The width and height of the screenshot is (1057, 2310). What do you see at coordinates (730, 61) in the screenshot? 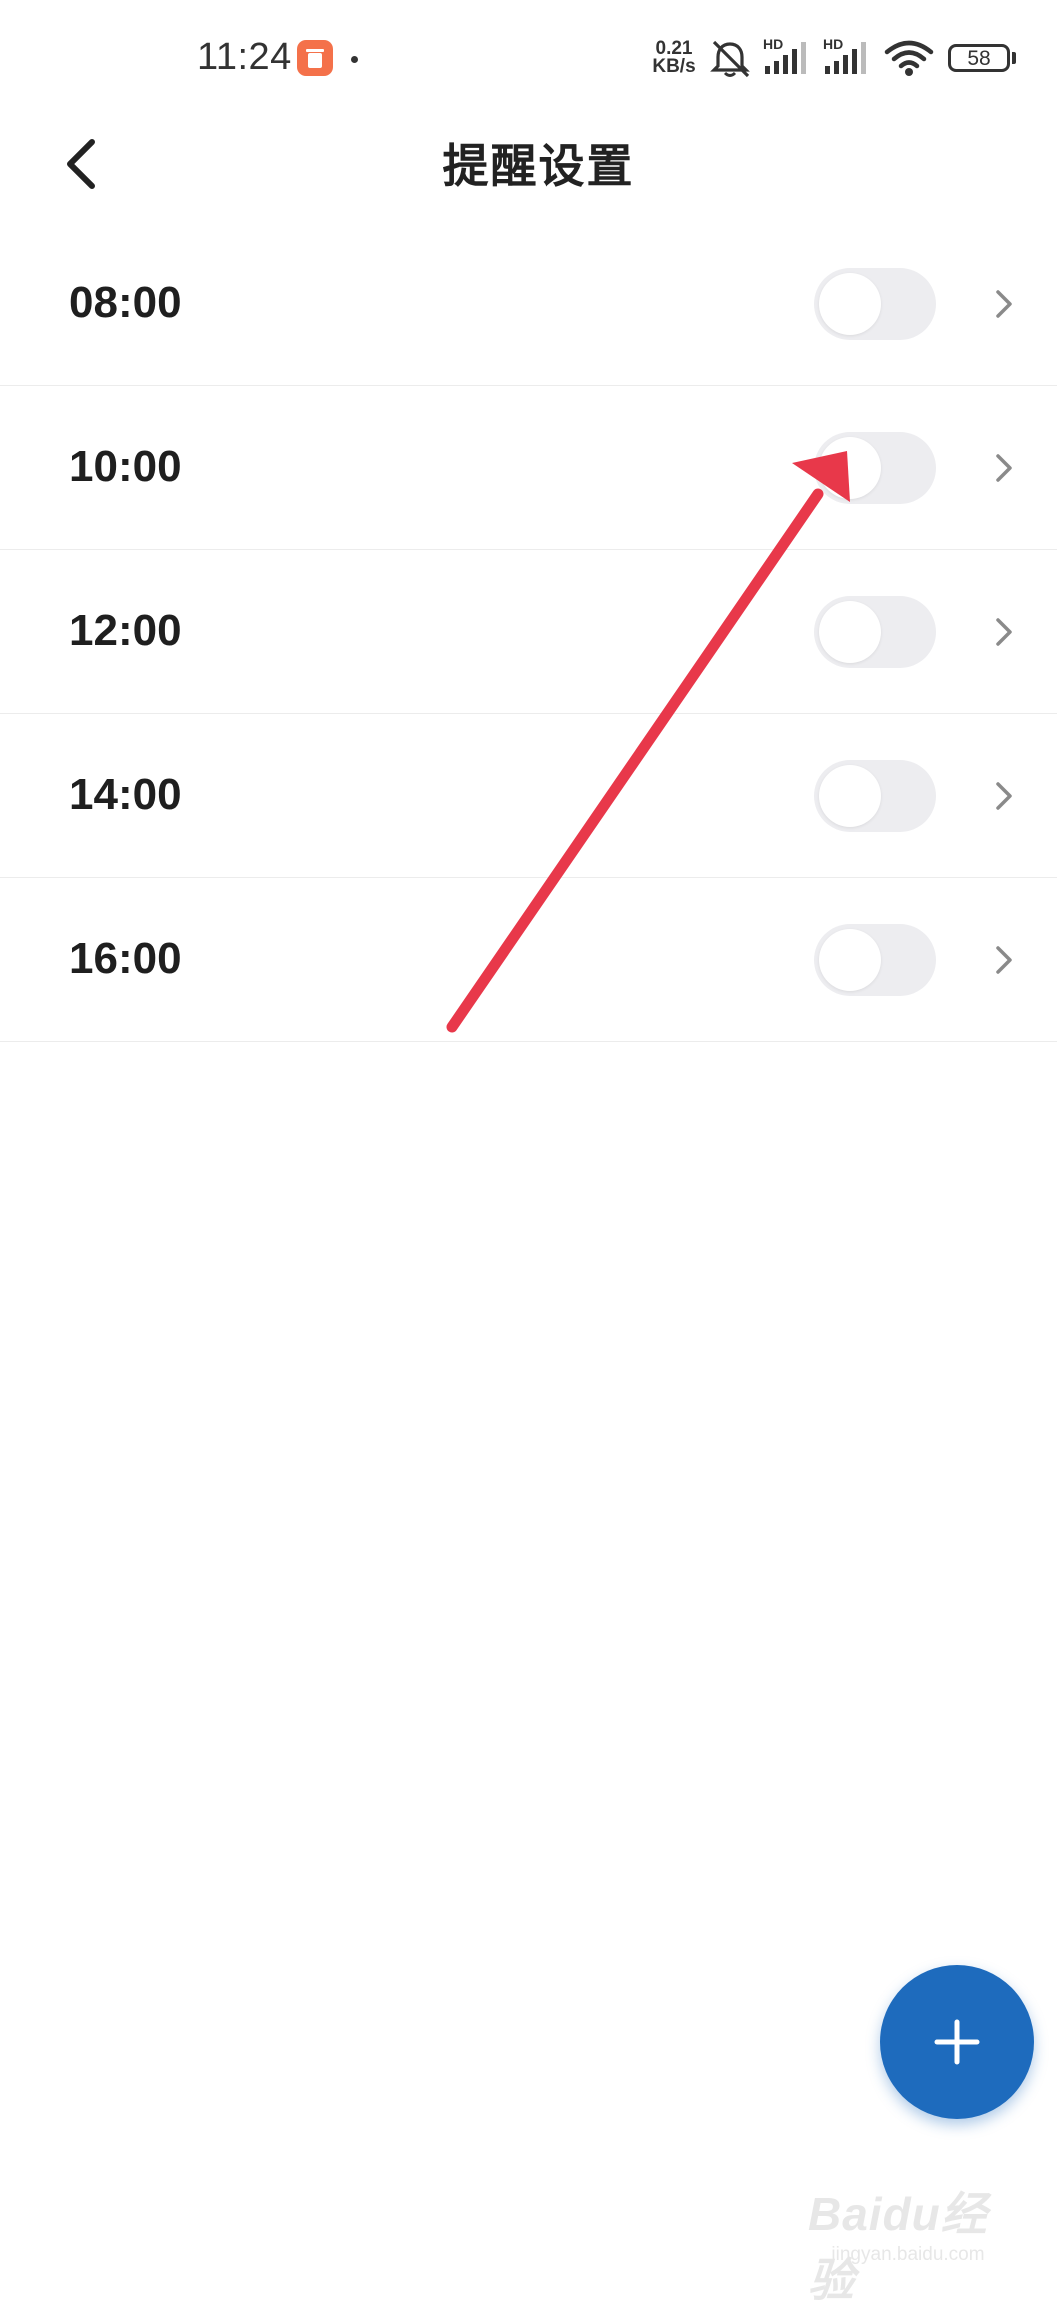
I see `mute-icon` at bounding box center [730, 61].